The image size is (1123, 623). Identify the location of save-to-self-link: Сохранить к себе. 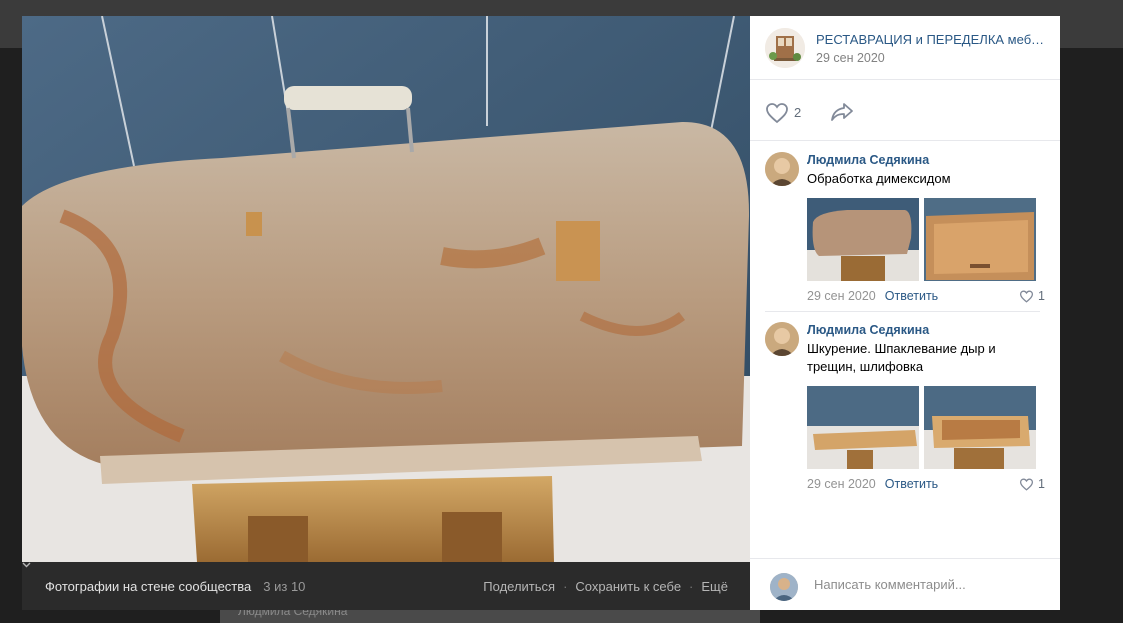
(628, 586).